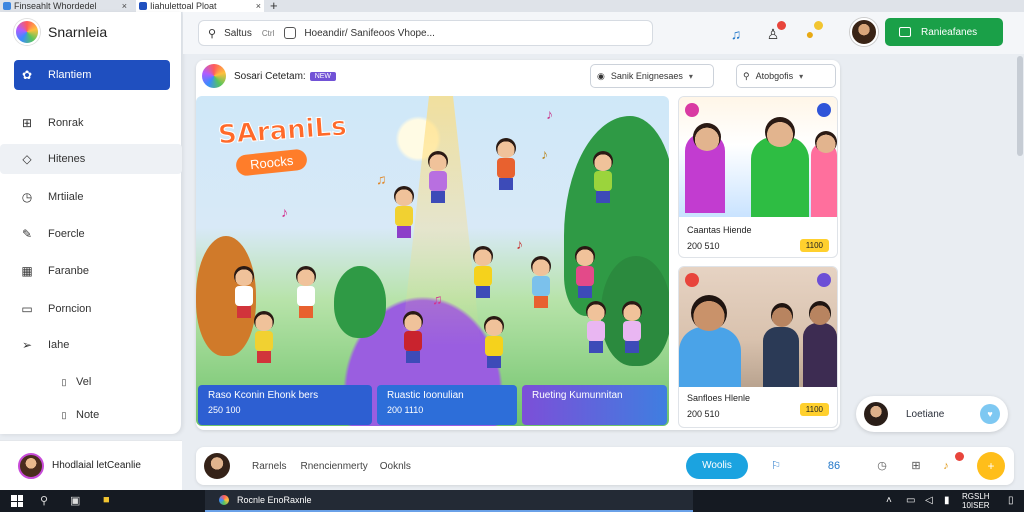  Describe the element at coordinates (75, 500) in the screenshot. I see `task-view-icon: ▣` at that location.